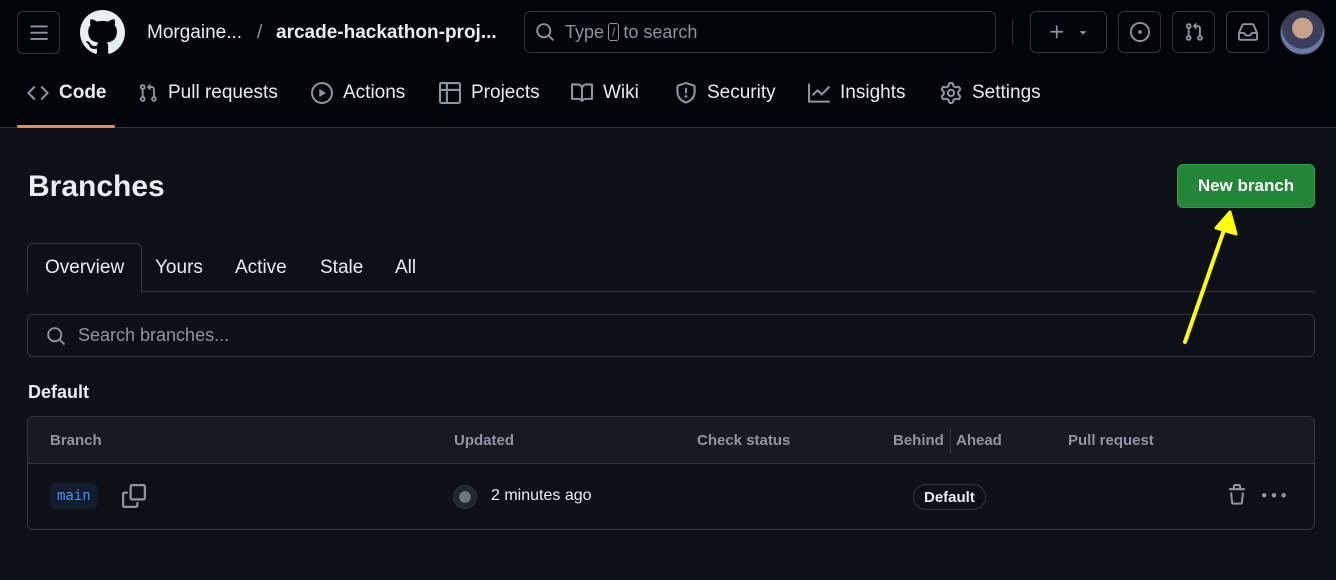 The height and width of the screenshot is (580, 1336). What do you see at coordinates (374, 92) in the screenshot?
I see `nav-label: Actions` at bounding box center [374, 92].